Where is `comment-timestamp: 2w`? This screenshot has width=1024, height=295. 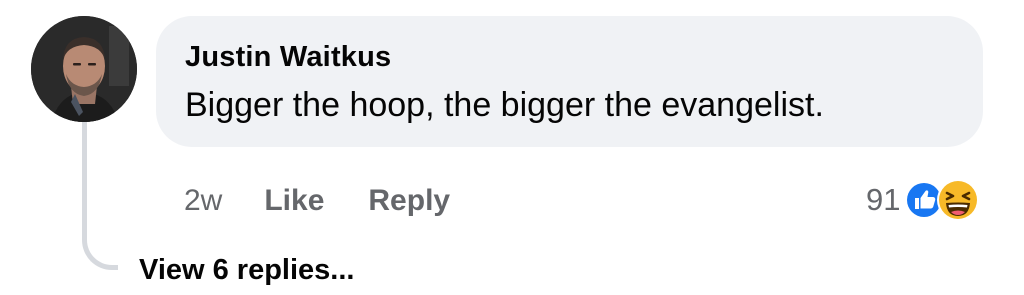 comment-timestamp: 2w is located at coordinates (203, 201).